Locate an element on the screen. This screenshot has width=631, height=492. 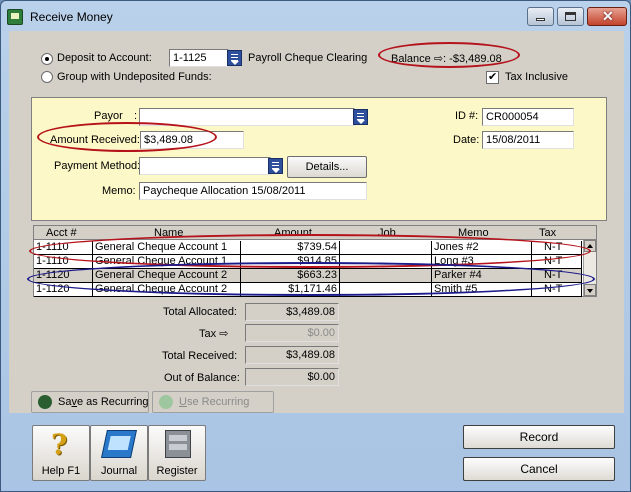
account-number-input: 1-1125 is located at coordinates (199, 58).